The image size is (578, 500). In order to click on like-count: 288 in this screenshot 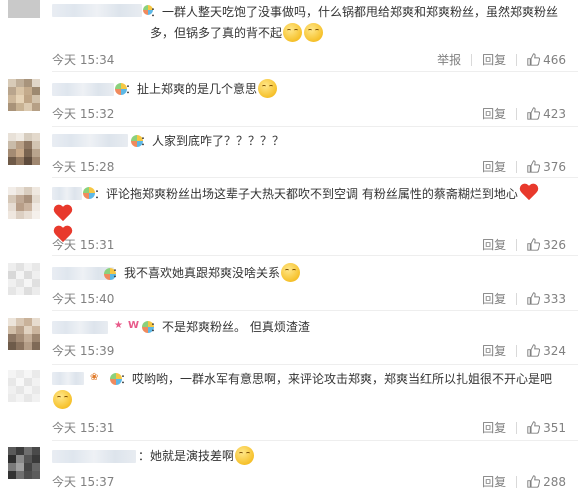, I will do `click(554, 481)`.